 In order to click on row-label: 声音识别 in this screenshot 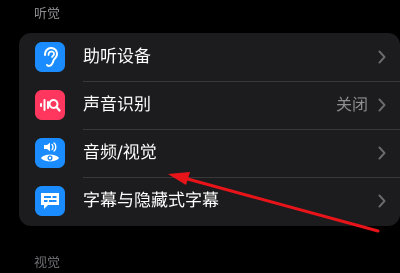, I will do `click(117, 105)`.